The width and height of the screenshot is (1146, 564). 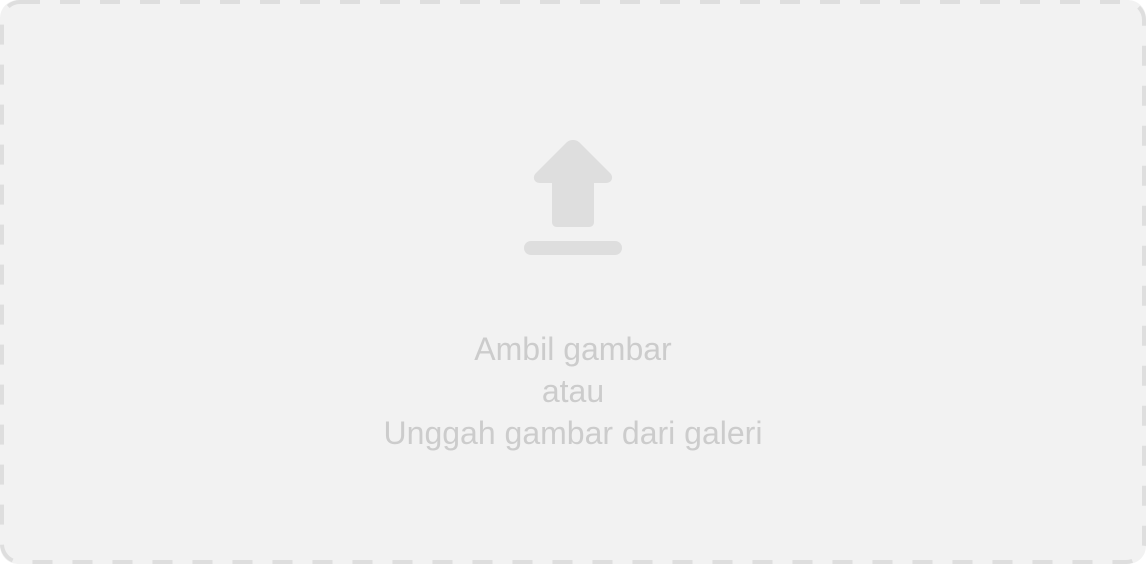 I want to click on or-text: atau, so click(x=573, y=391).